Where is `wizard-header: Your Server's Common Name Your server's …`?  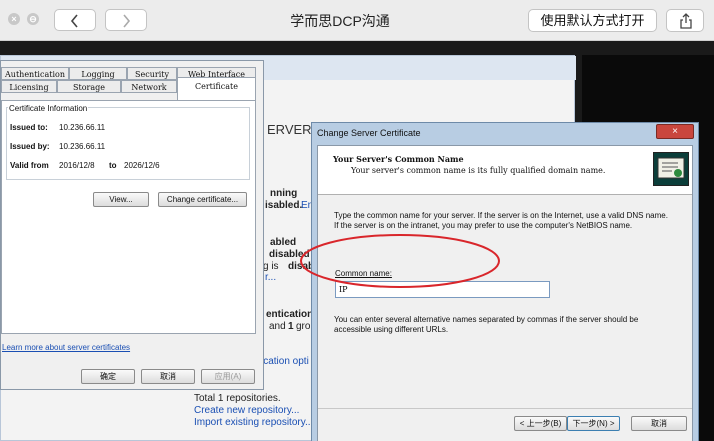
wizard-header: Your Server's Common Name Your server's … is located at coordinates (505, 170).